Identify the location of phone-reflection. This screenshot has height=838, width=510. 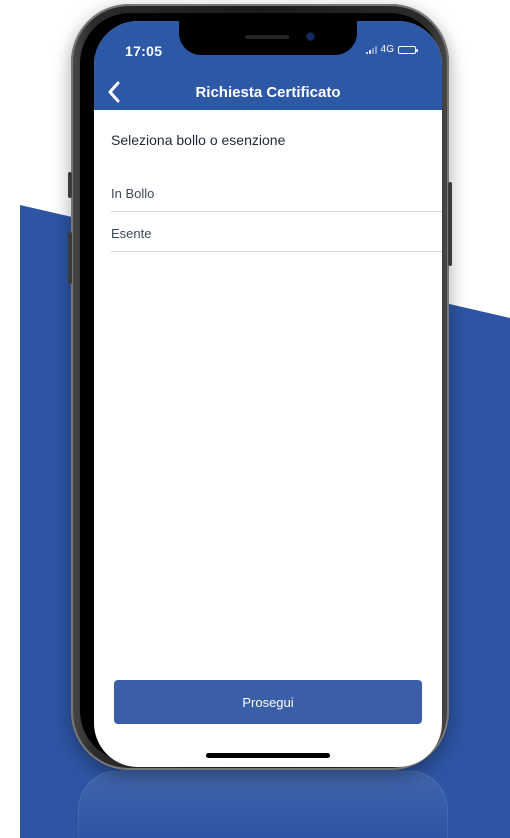
(263, 804).